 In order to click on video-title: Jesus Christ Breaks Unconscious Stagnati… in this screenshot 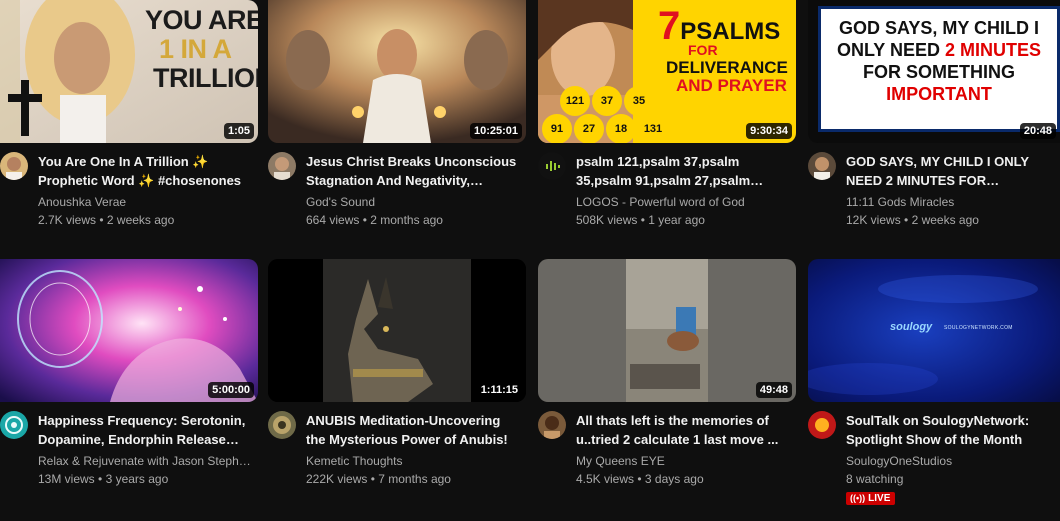, I will do `click(413, 171)`.